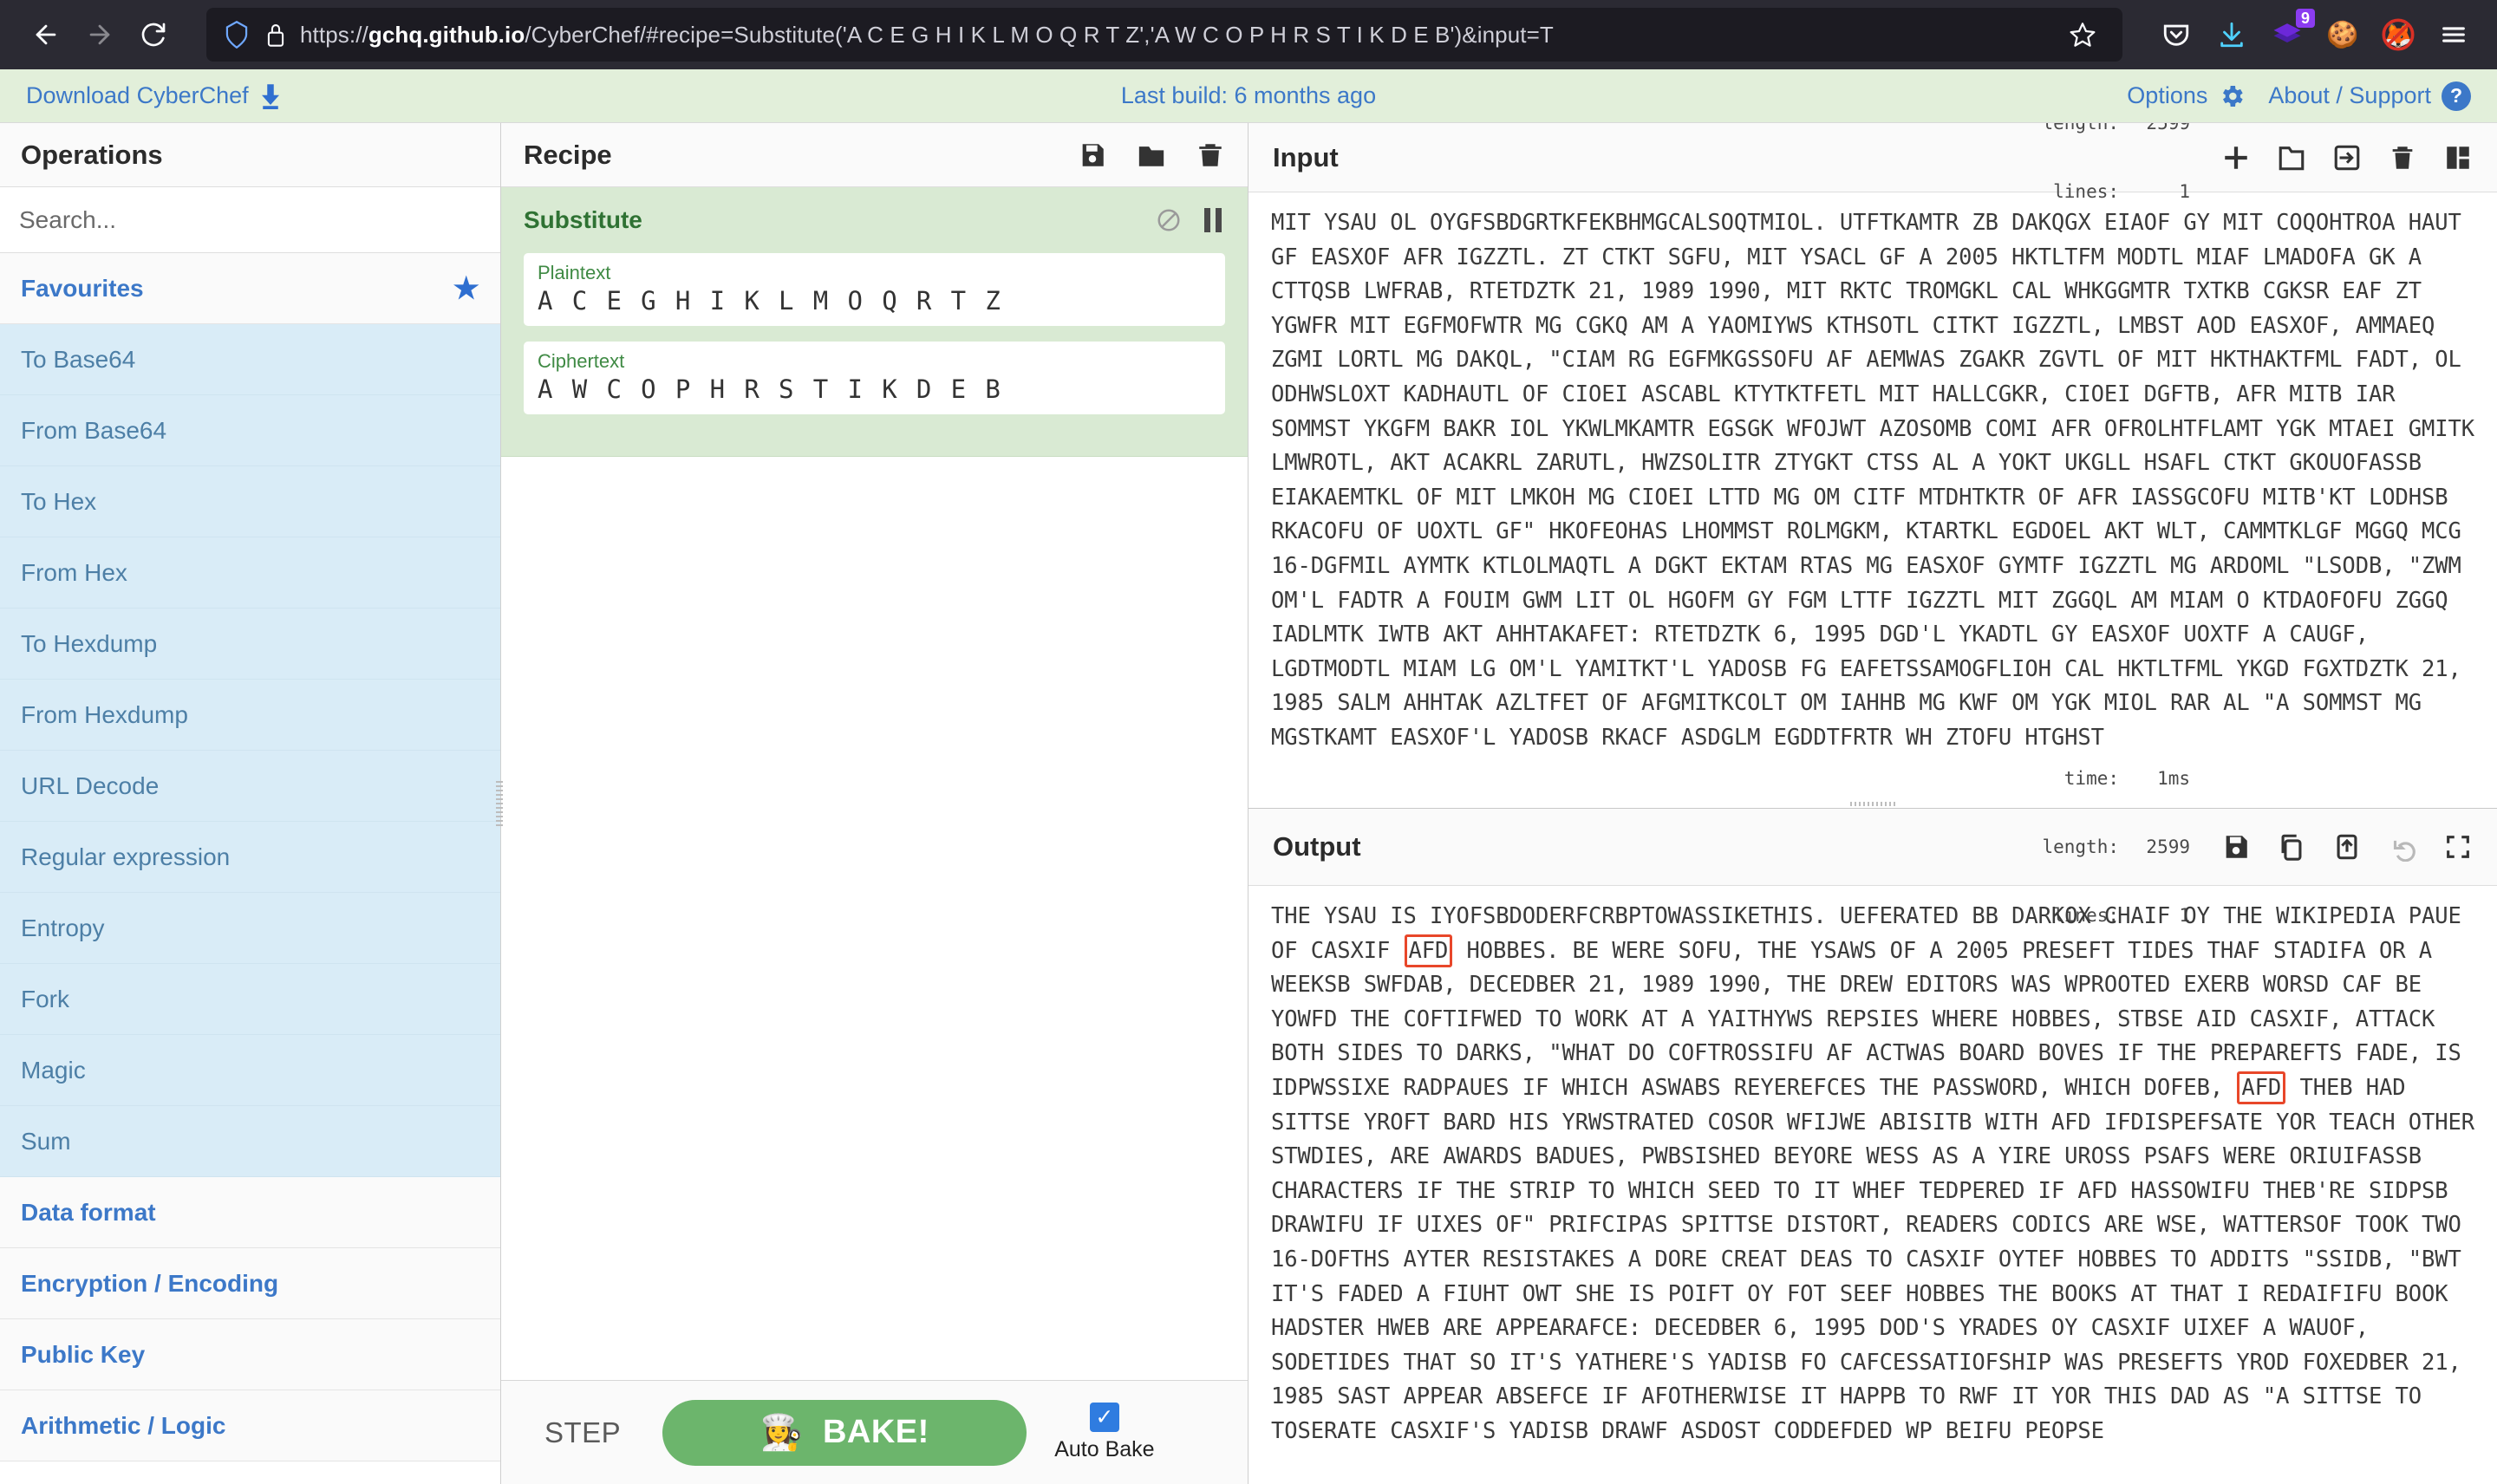  Describe the element at coordinates (250, 359) in the screenshot. I see `operation-to-base64: To Base64` at that location.